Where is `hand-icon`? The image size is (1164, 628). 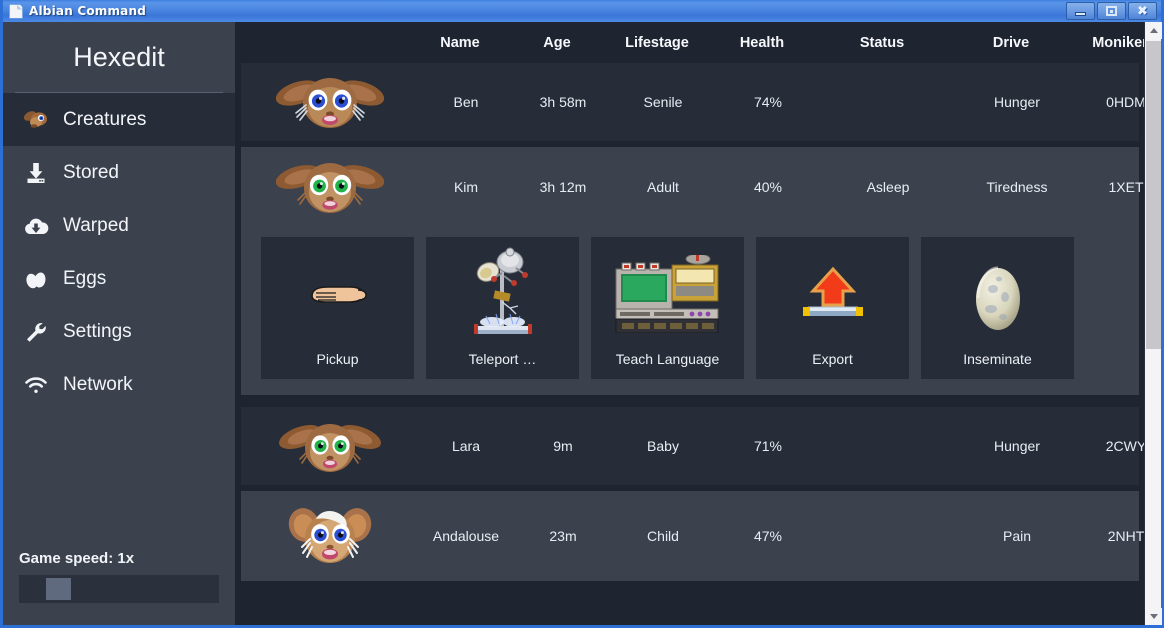
hand-icon is located at coordinates (337, 294).